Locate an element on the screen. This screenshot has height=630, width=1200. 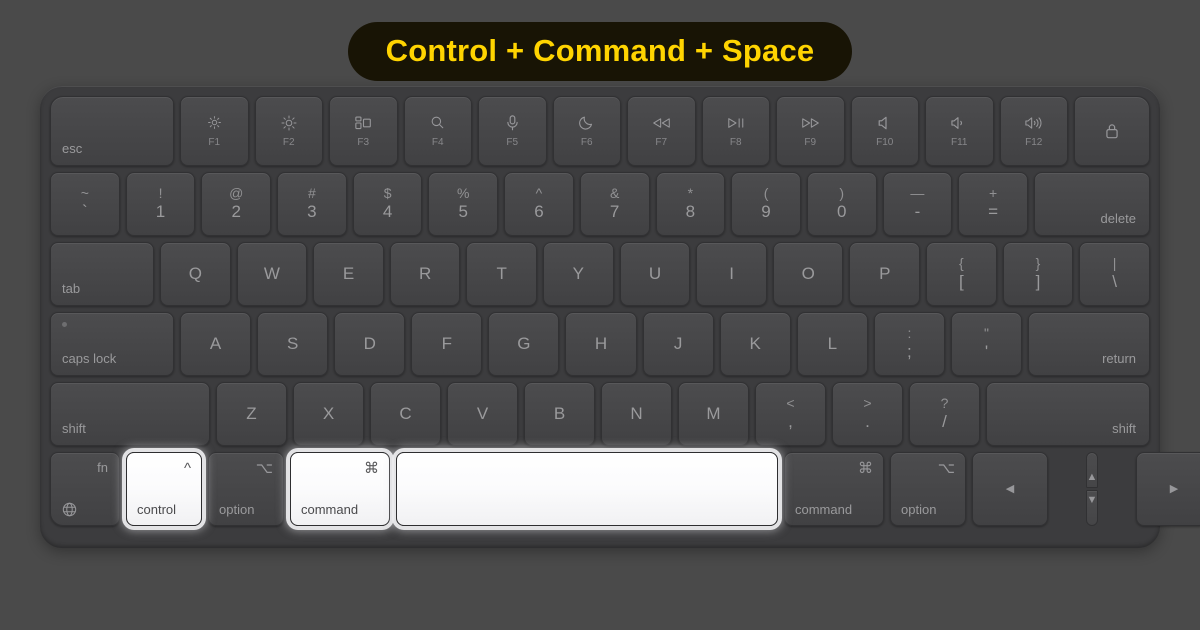
key-r: R is located at coordinates (425, 274).